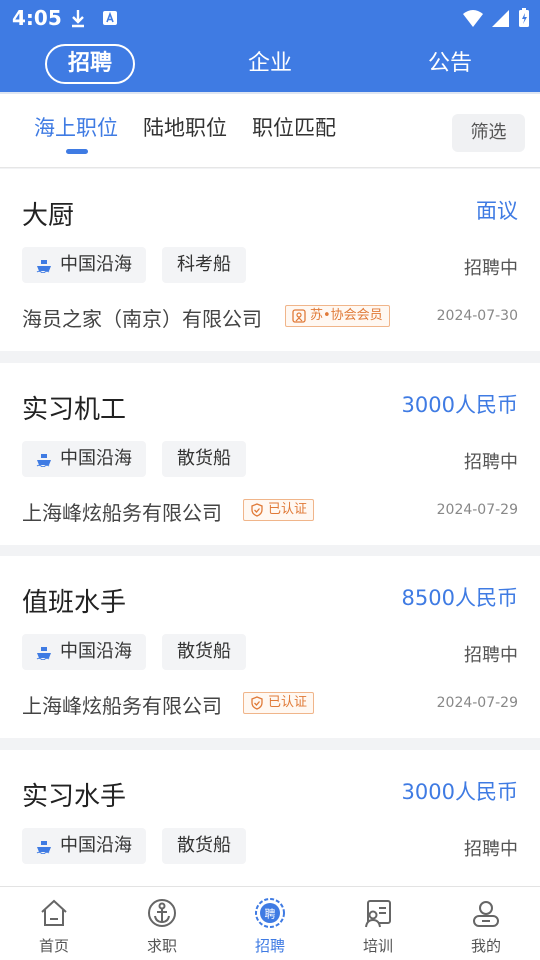  Describe the element at coordinates (77, 151) in the screenshot. I see `active-tab-indicator` at that location.